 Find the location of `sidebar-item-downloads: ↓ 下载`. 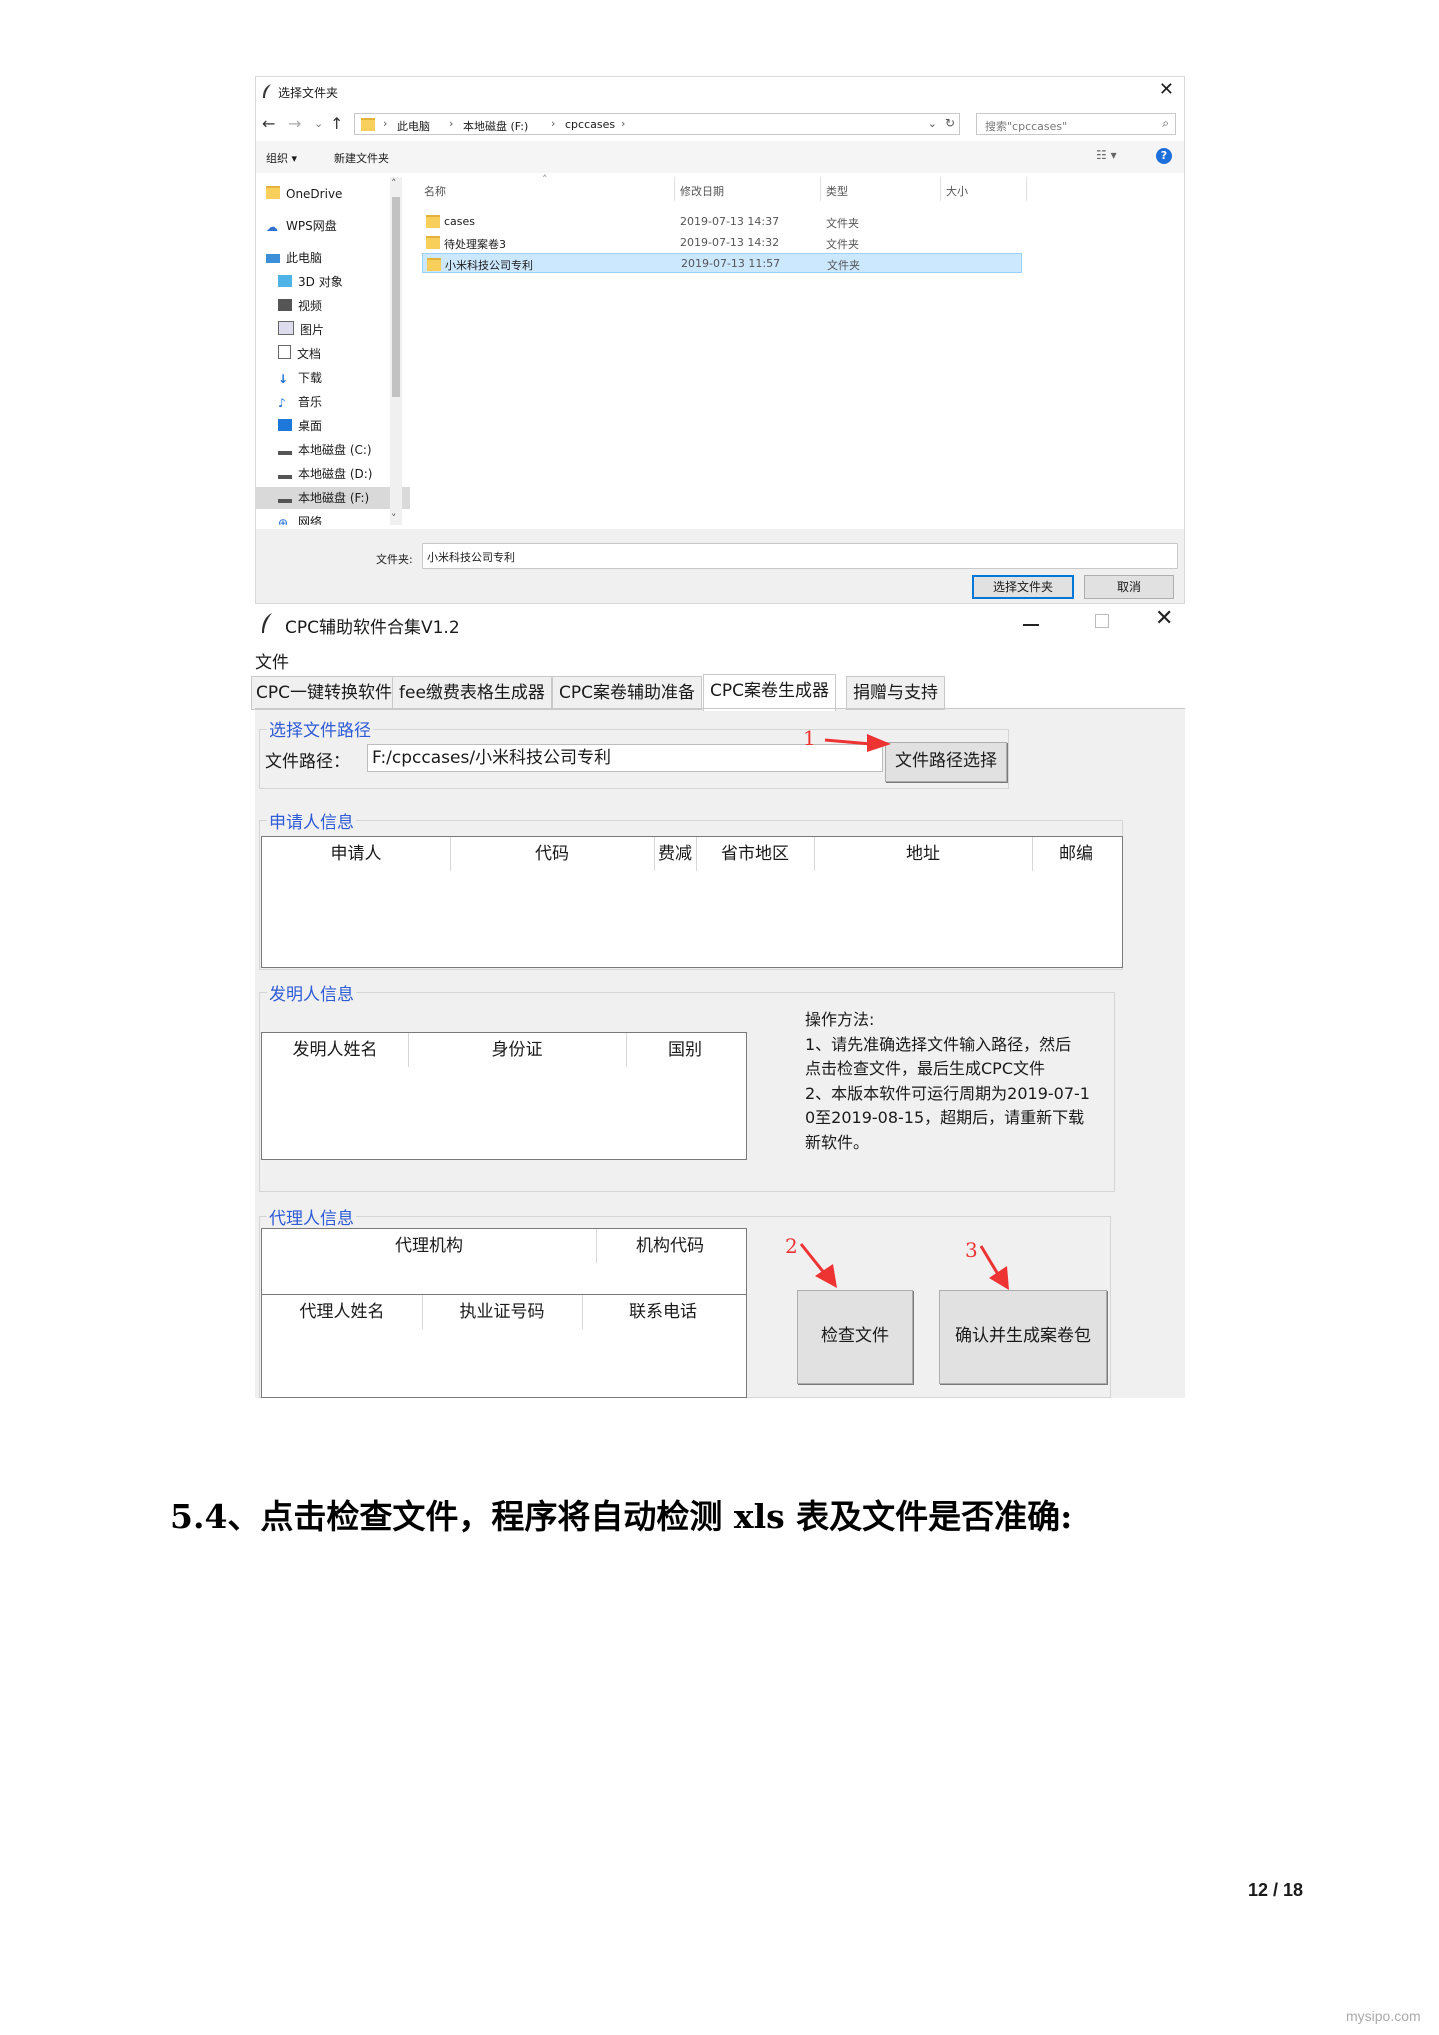

sidebar-item-downloads: ↓ 下载 is located at coordinates (300, 378).